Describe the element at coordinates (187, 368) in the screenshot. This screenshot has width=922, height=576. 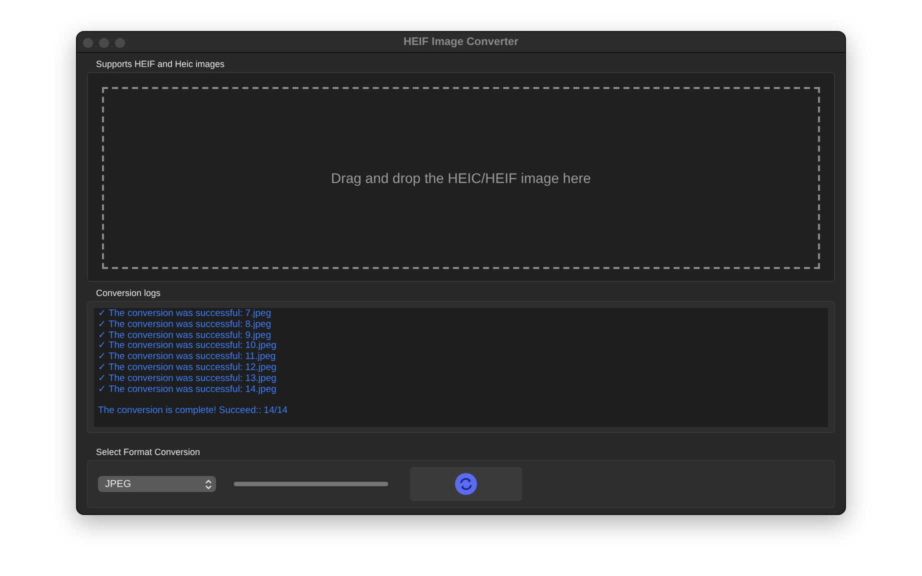
I see `log-line: ✓ The conversion was successful: 12.jpeg` at that location.